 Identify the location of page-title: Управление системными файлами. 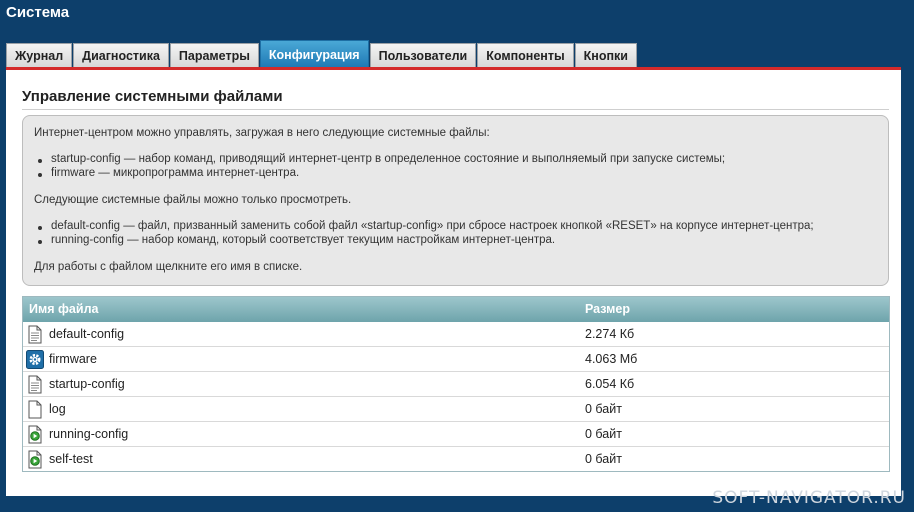
(152, 96).